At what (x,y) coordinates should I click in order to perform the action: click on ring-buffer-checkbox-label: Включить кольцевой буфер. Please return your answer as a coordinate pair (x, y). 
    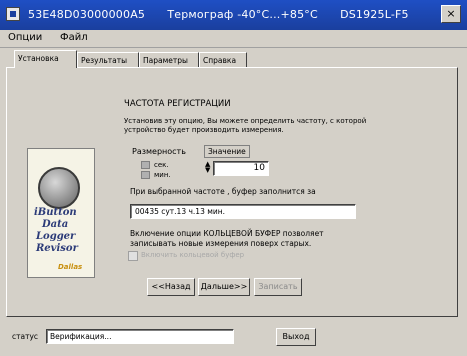
    Looking at the image, I should click on (193, 255).